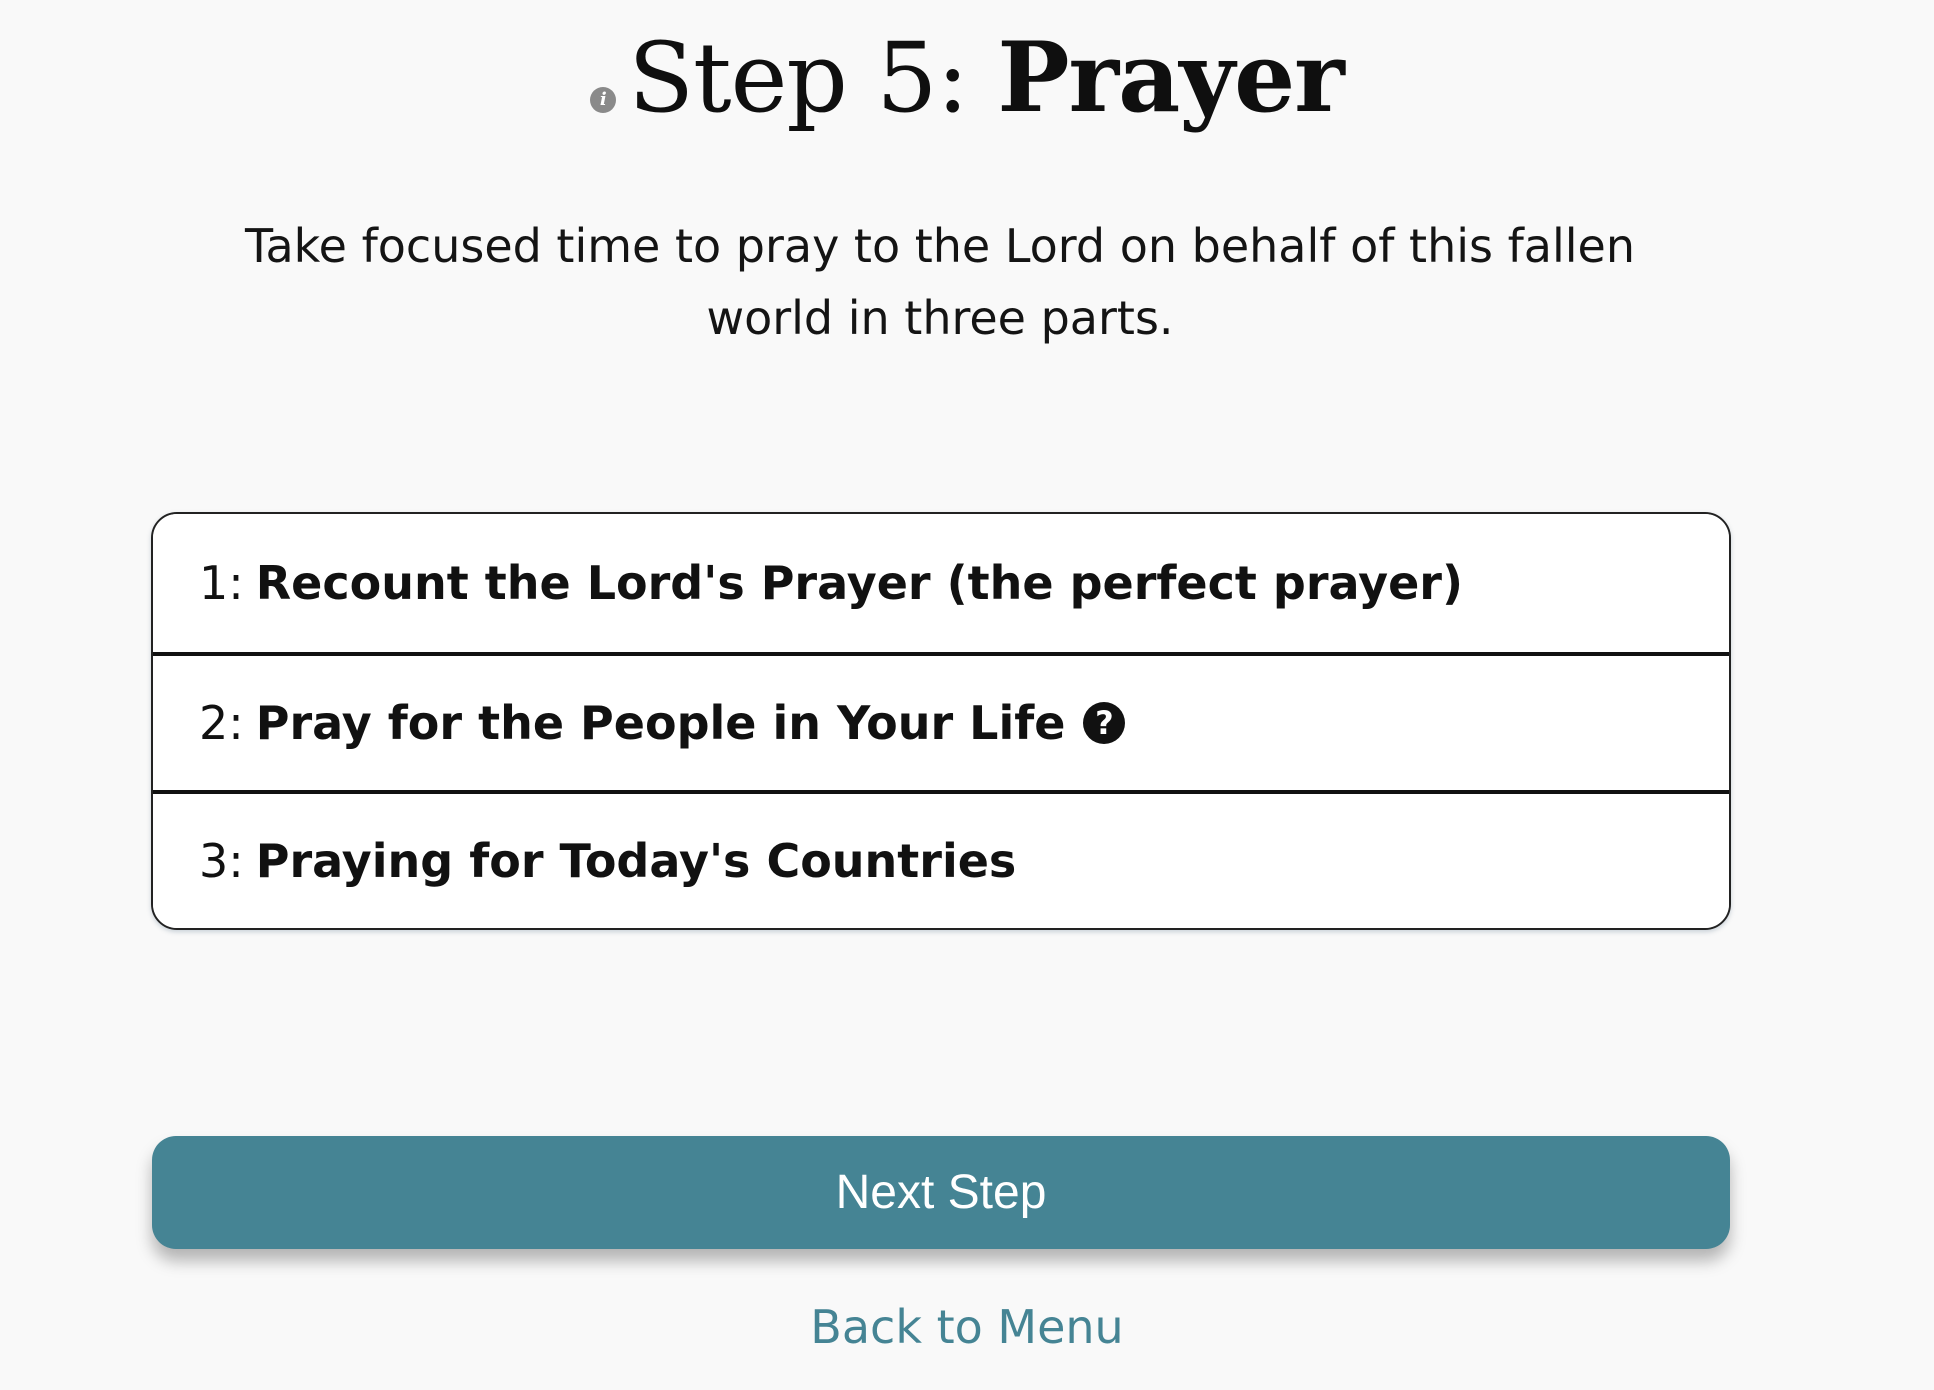  What do you see at coordinates (967, 1327) in the screenshot?
I see `back-to-menu-link: Back to Menu` at bounding box center [967, 1327].